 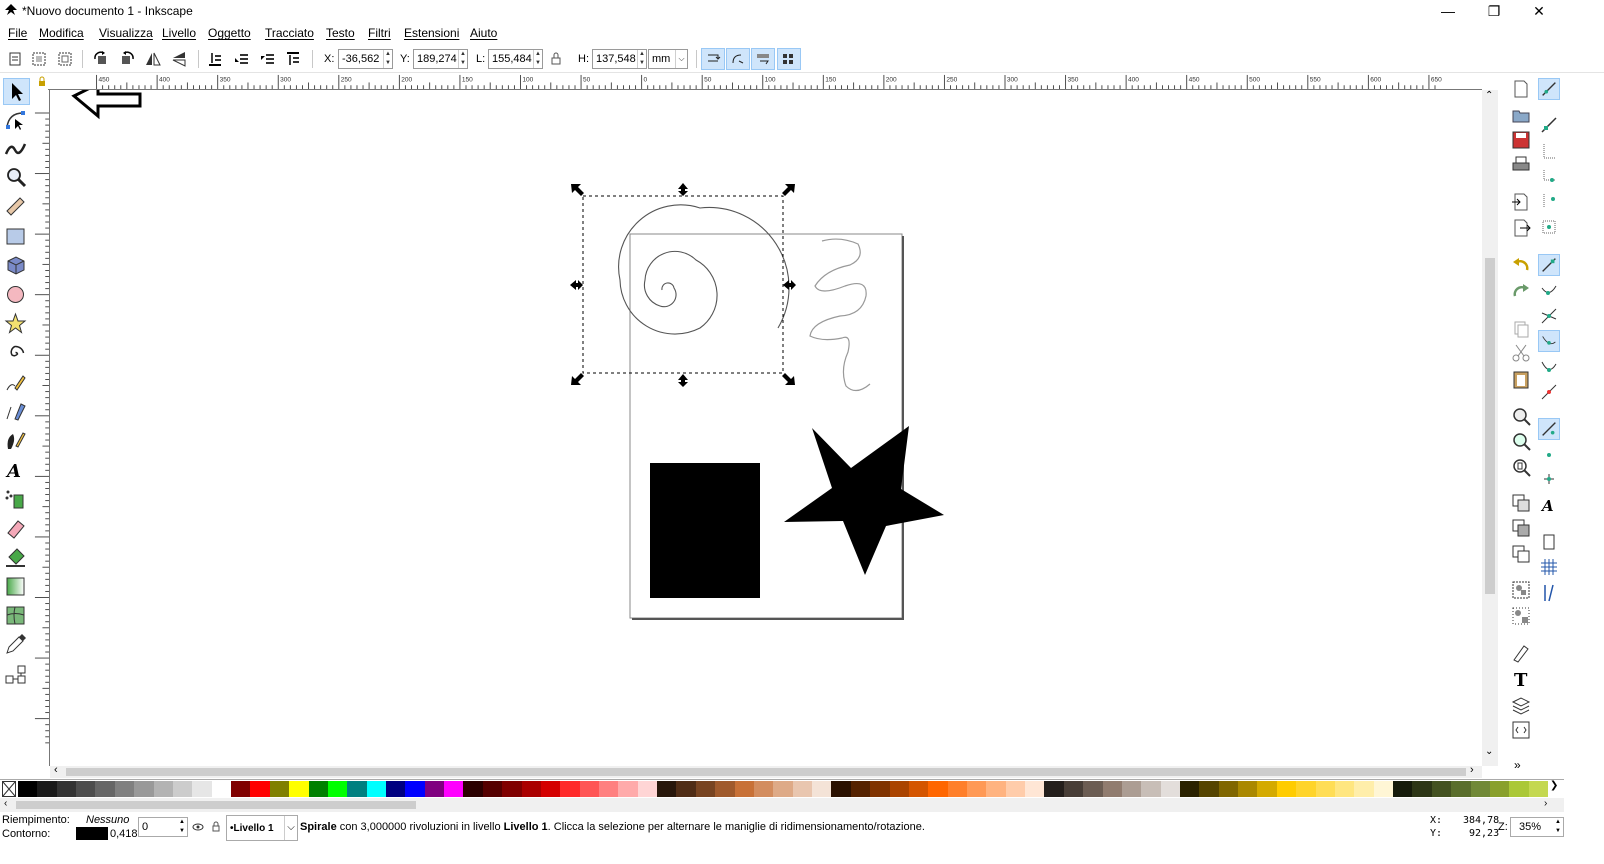 I want to click on ungroup-icon, so click(x=1521, y=616).